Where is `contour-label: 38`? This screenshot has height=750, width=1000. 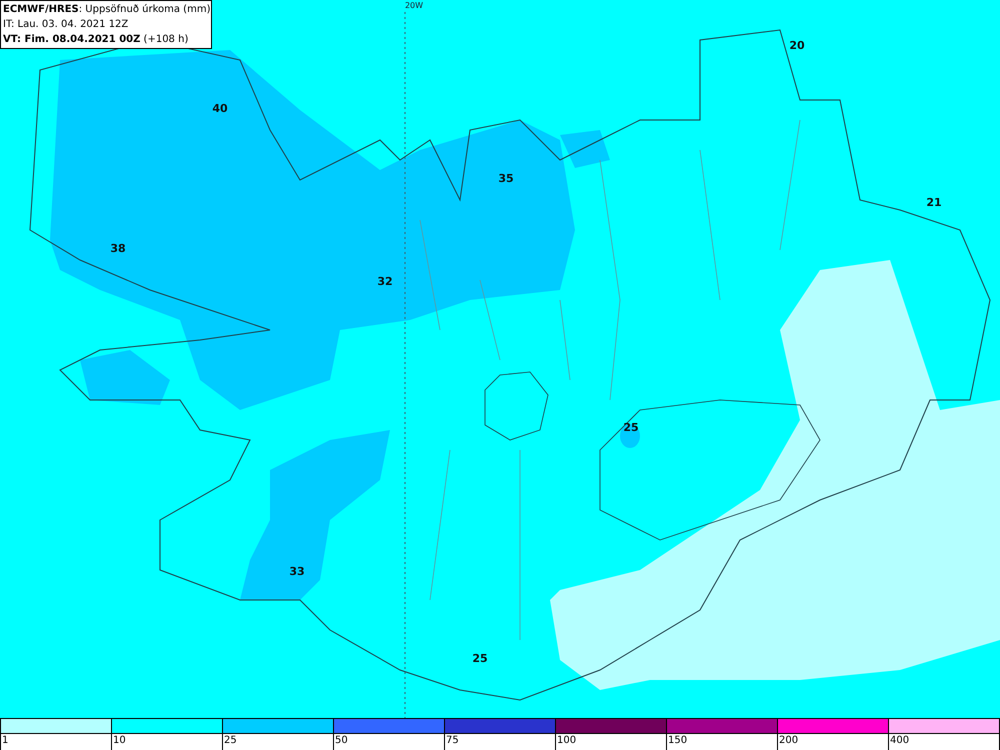 contour-label: 38 is located at coordinates (118, 248).